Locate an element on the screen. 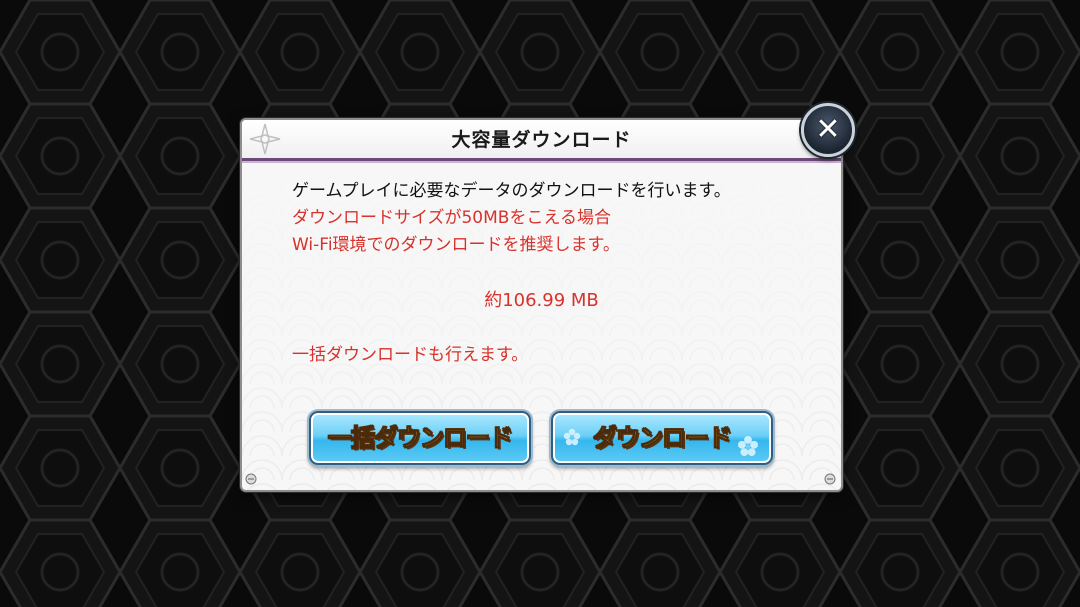  download-size: 約106.99 MB is located at coordinates (541, 300).